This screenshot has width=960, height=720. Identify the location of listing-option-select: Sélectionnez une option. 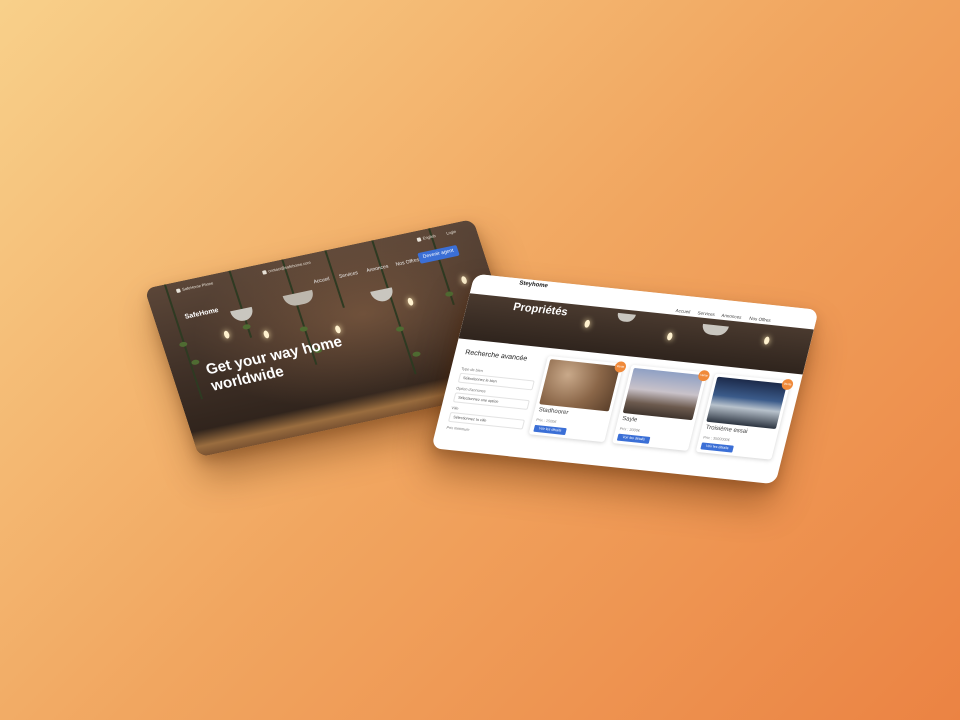
(491, 401).